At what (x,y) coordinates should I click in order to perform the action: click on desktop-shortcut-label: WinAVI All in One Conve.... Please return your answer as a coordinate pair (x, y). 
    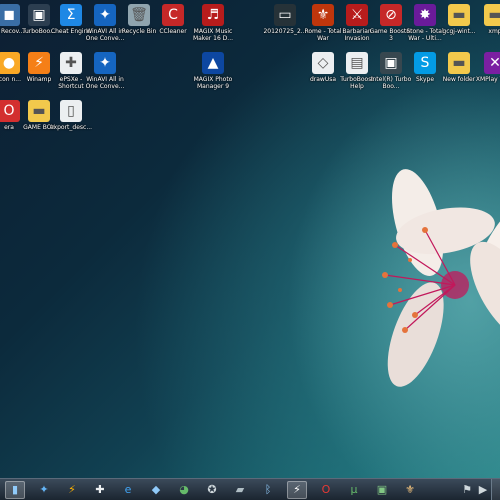
    Looking at the image, I should click on (105, 83).